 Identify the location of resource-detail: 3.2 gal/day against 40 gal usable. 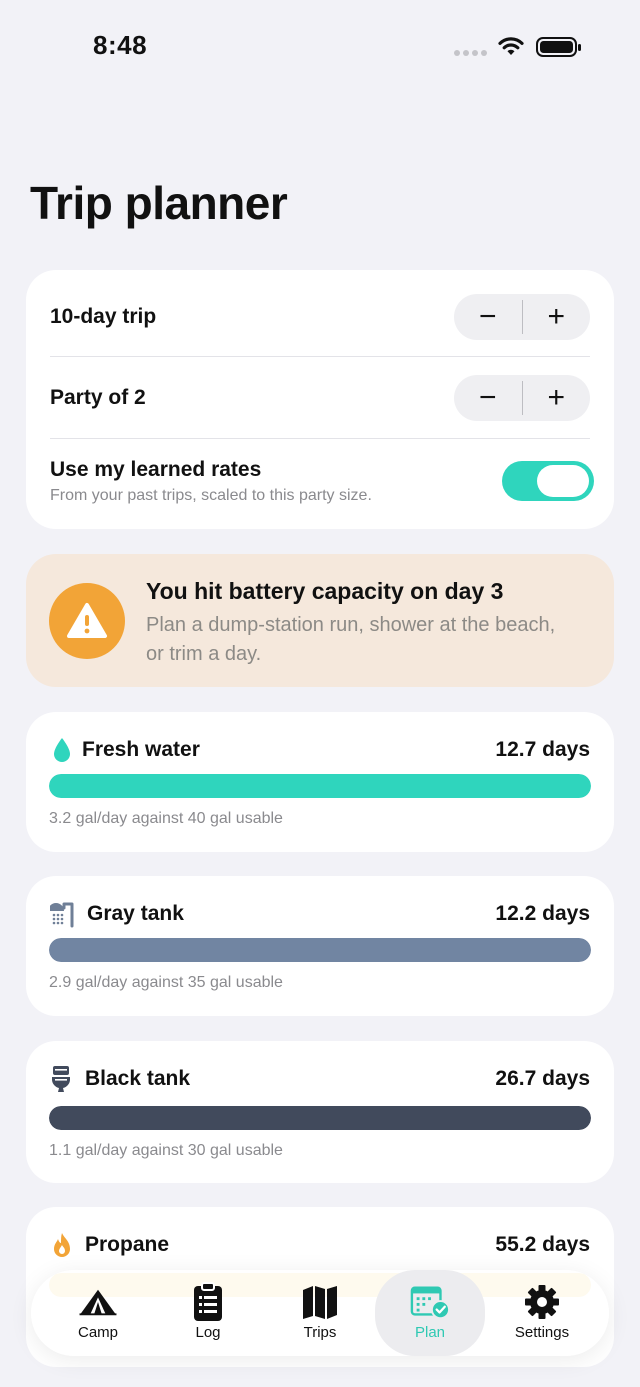
(166, 818).